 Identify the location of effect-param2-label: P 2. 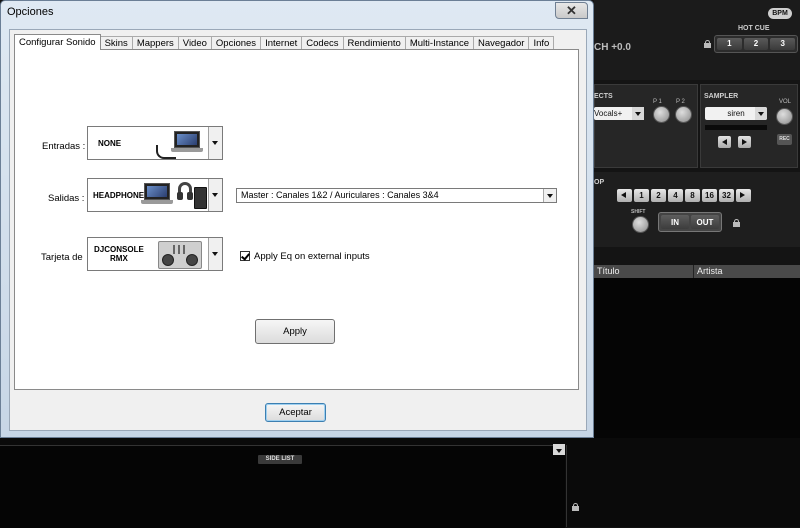
(680, 102).